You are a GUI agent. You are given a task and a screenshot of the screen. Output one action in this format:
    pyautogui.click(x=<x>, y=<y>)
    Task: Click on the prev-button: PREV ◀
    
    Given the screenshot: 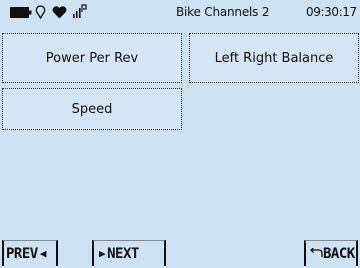 What is the action you would take?
    pyautogui.click(x=30, y=253)
    